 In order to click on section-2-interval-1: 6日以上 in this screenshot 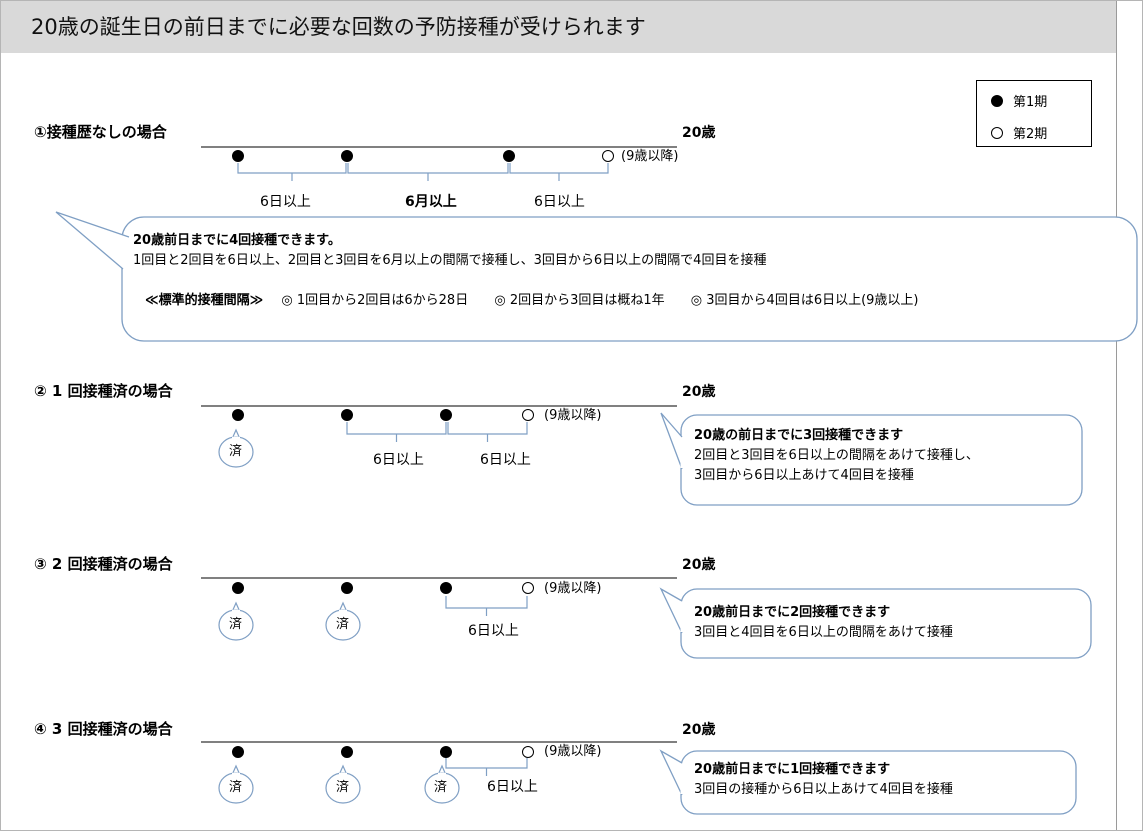, I will do `click(398, 460)`.